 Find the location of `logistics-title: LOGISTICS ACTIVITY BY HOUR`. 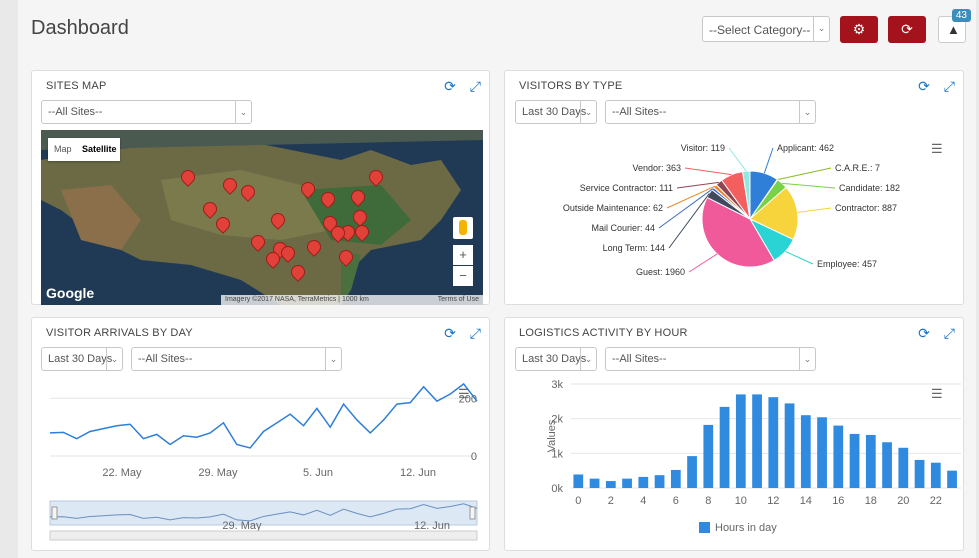

logistics-title: LOGISTICS ACTIVITY BY HOUR is located at coordinates (603, 333).